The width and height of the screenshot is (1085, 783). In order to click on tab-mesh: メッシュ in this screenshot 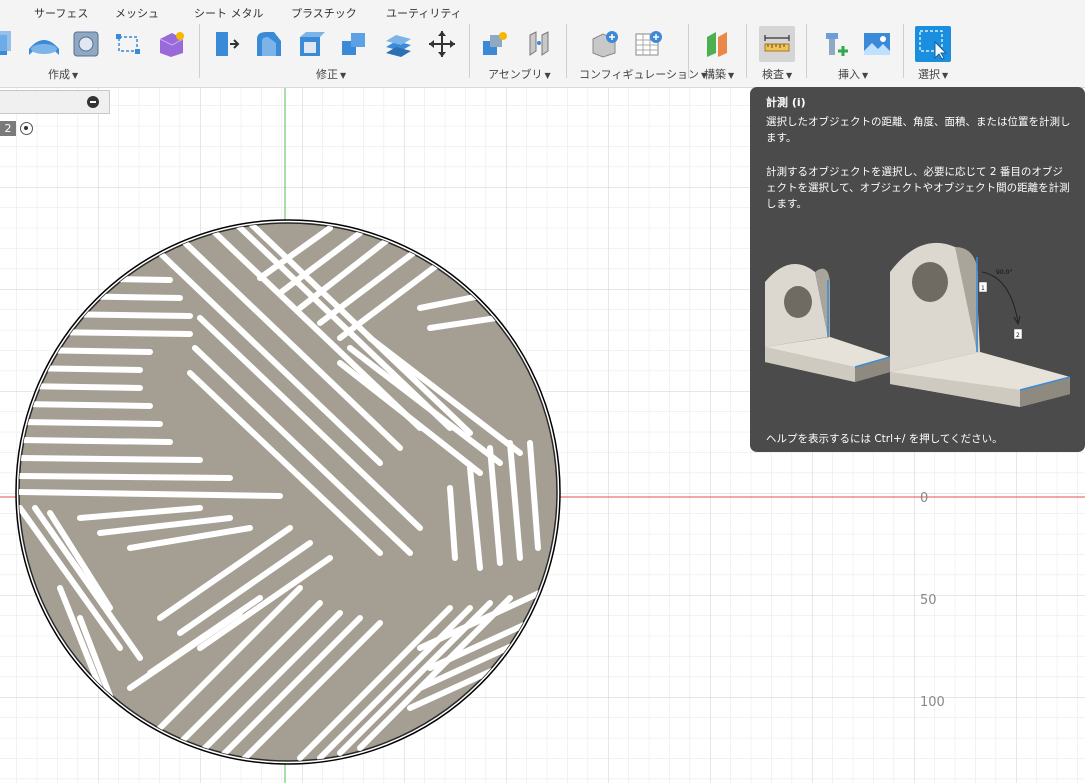, I will do `click(137, 13)`.